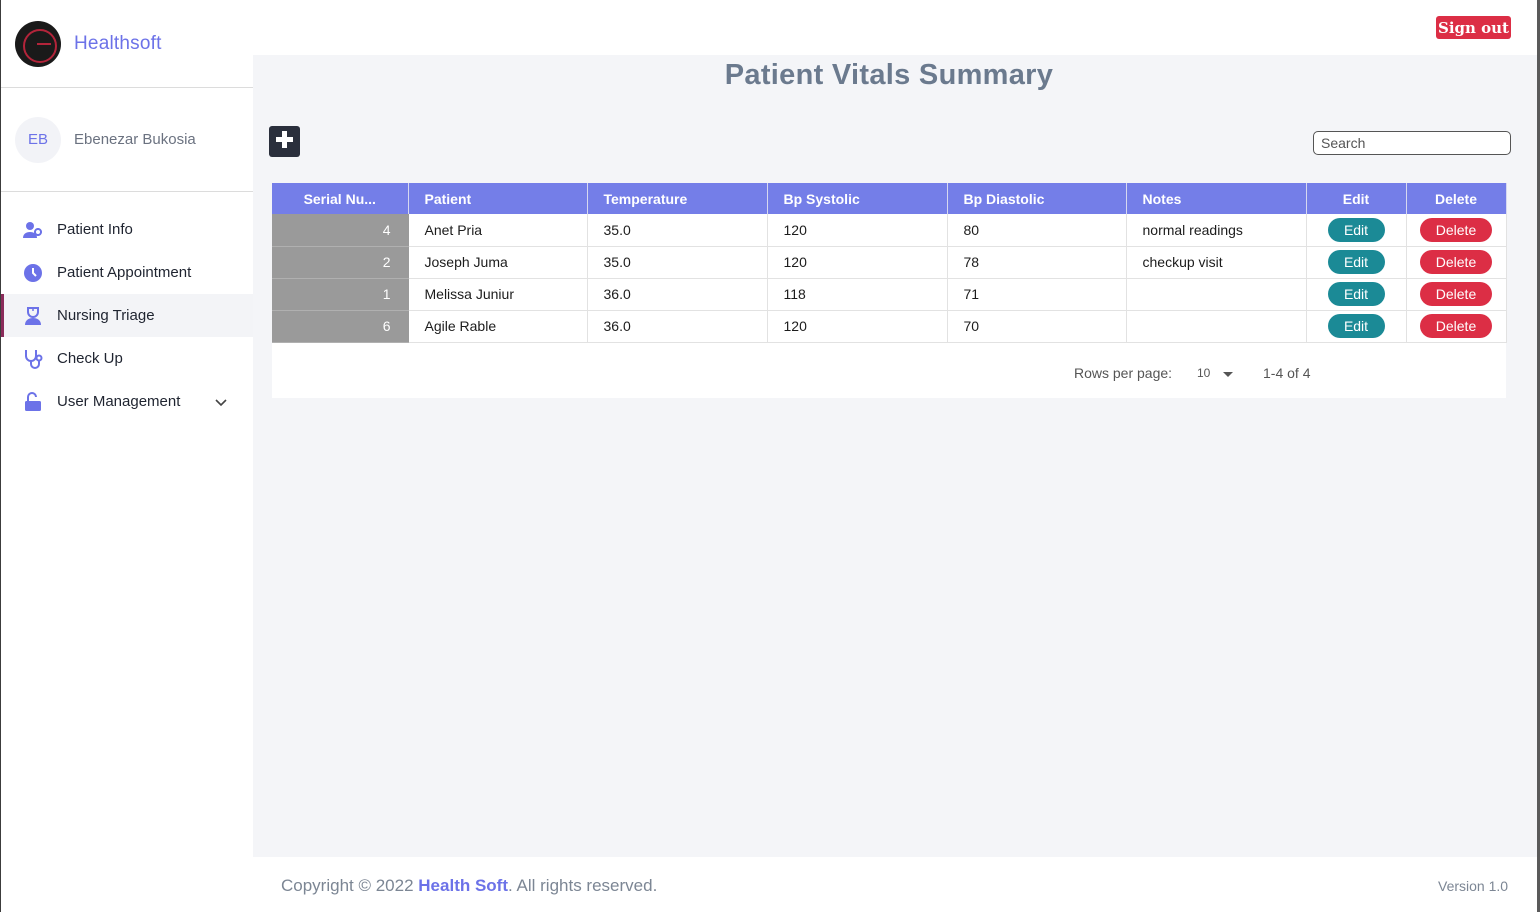 This screenshot has height=912, width=1540. What do you see at coordinates (498, 326) in the screenshot?
I see `cell-patient: Agile Rable` at bounding box center [498, 326].